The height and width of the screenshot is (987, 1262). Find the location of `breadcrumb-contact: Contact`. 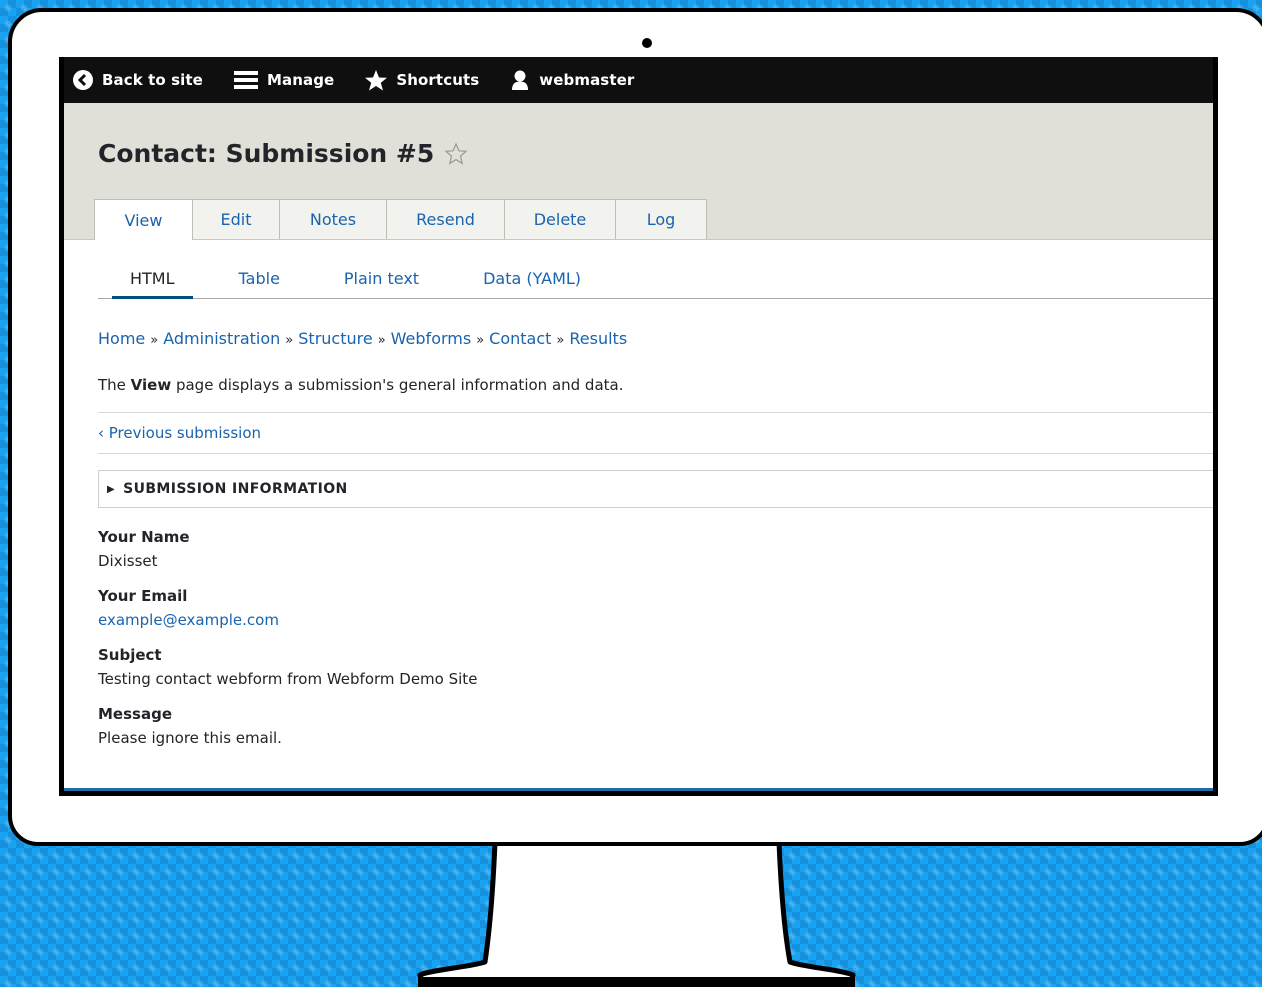

breadcrumb-contact: Contact is located at coordinates (520, 338).